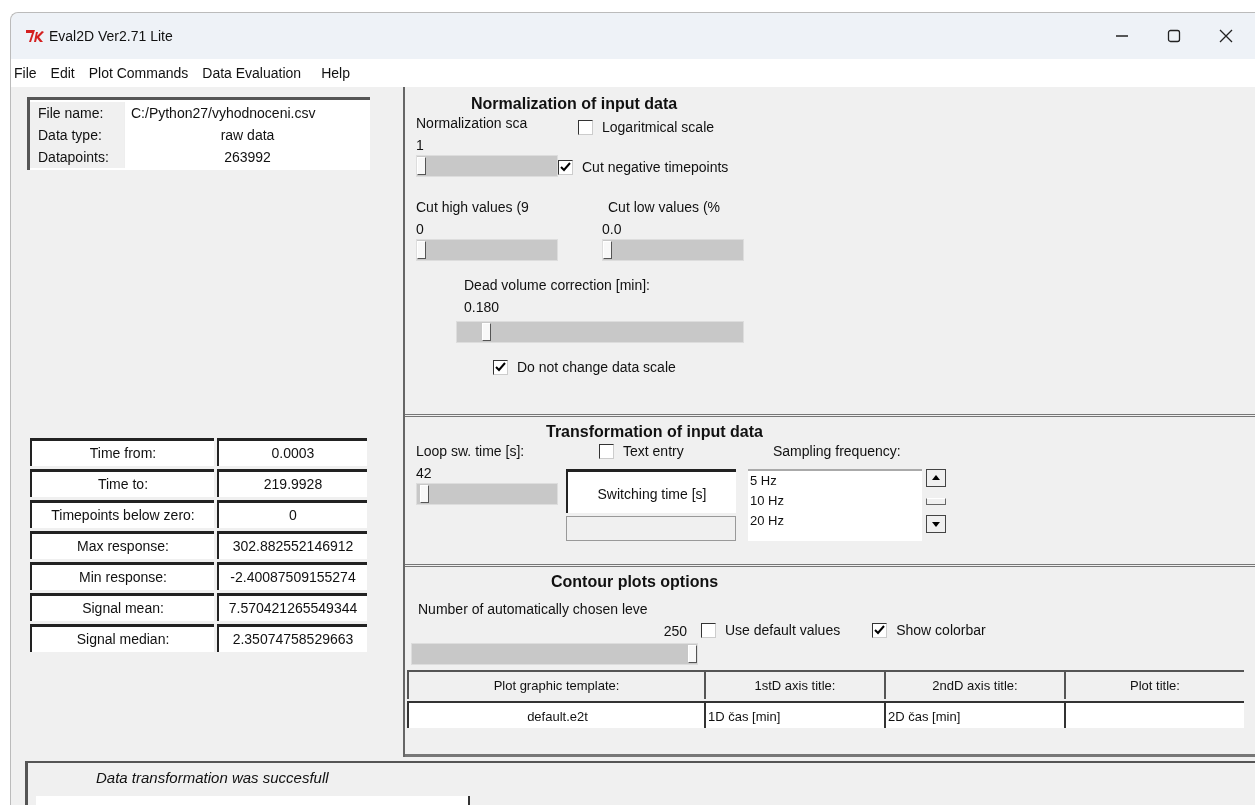  I want to click on info-value: C:/Python27/vyhodnoceni.csv, so click(223, 113).